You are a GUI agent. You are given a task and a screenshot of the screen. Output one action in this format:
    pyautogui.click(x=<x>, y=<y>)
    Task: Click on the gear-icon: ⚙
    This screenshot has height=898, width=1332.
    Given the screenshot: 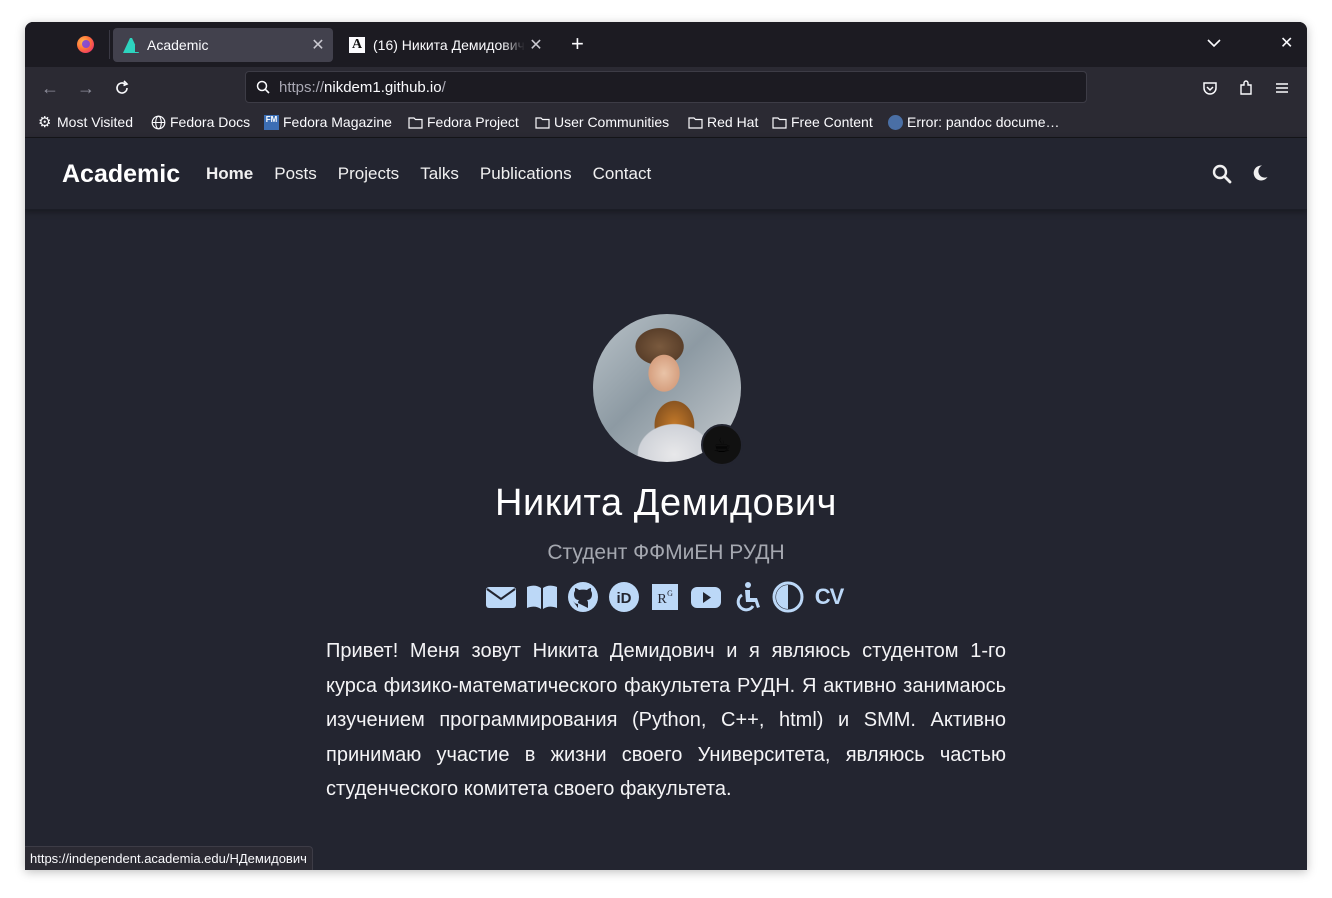 What is the action you would take?
    pyautogui.click(x=45, y=122)
    